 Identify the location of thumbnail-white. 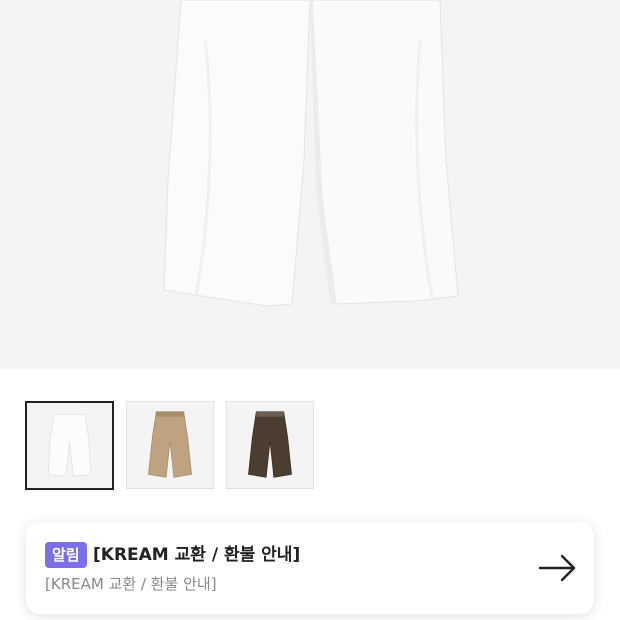
(69, 445).